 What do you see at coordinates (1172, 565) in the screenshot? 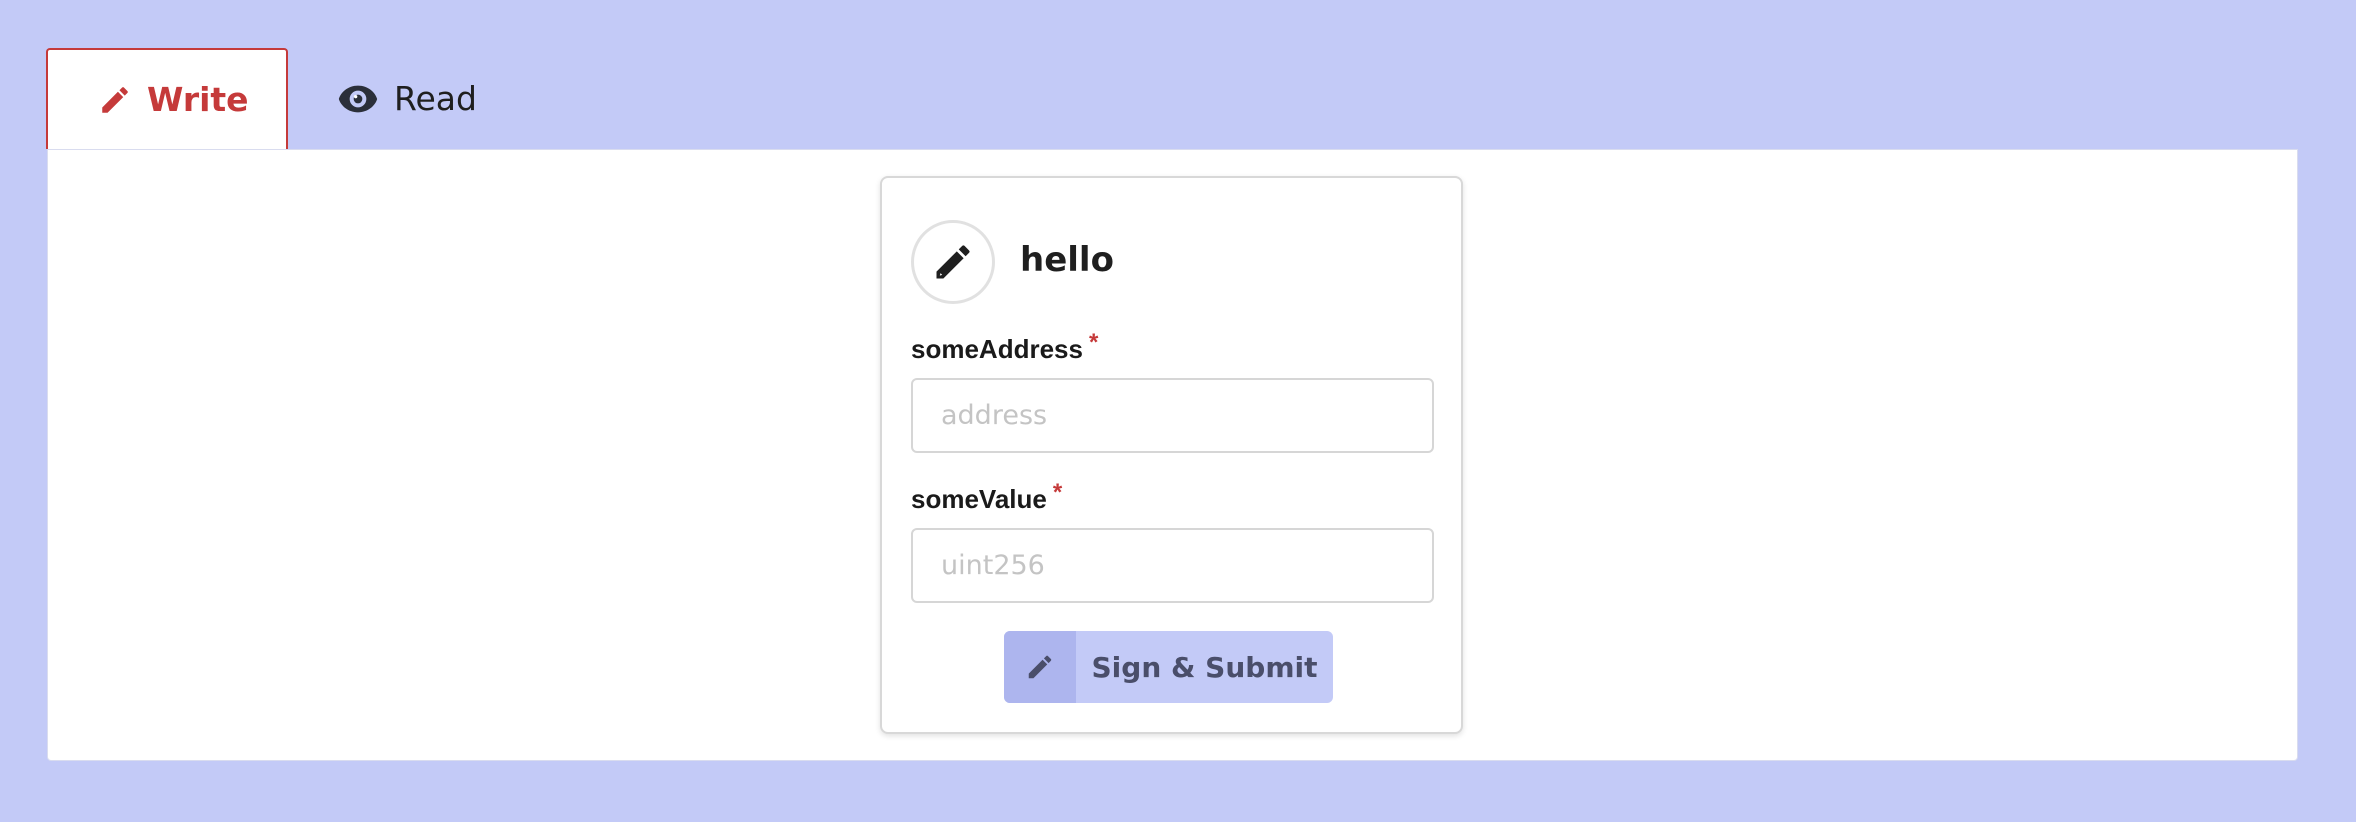
I see `somevalue-input` at bounding box center [1172, 565].